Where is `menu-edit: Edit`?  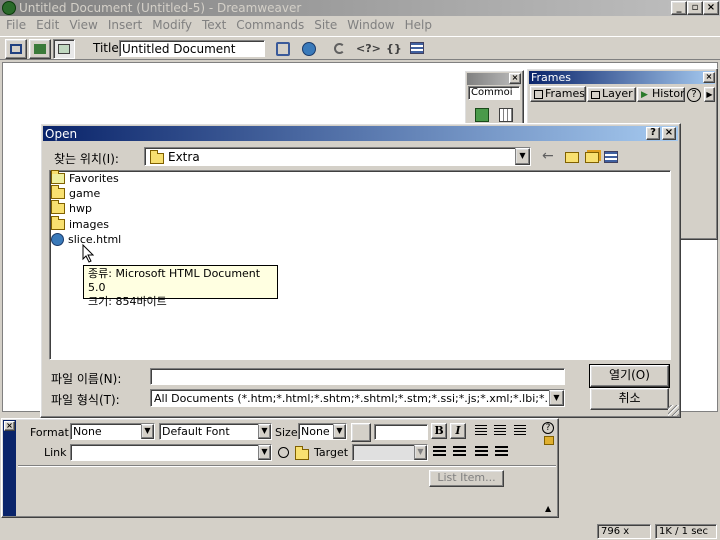 menu-edit: Edit is located at coordinates (47, 25).